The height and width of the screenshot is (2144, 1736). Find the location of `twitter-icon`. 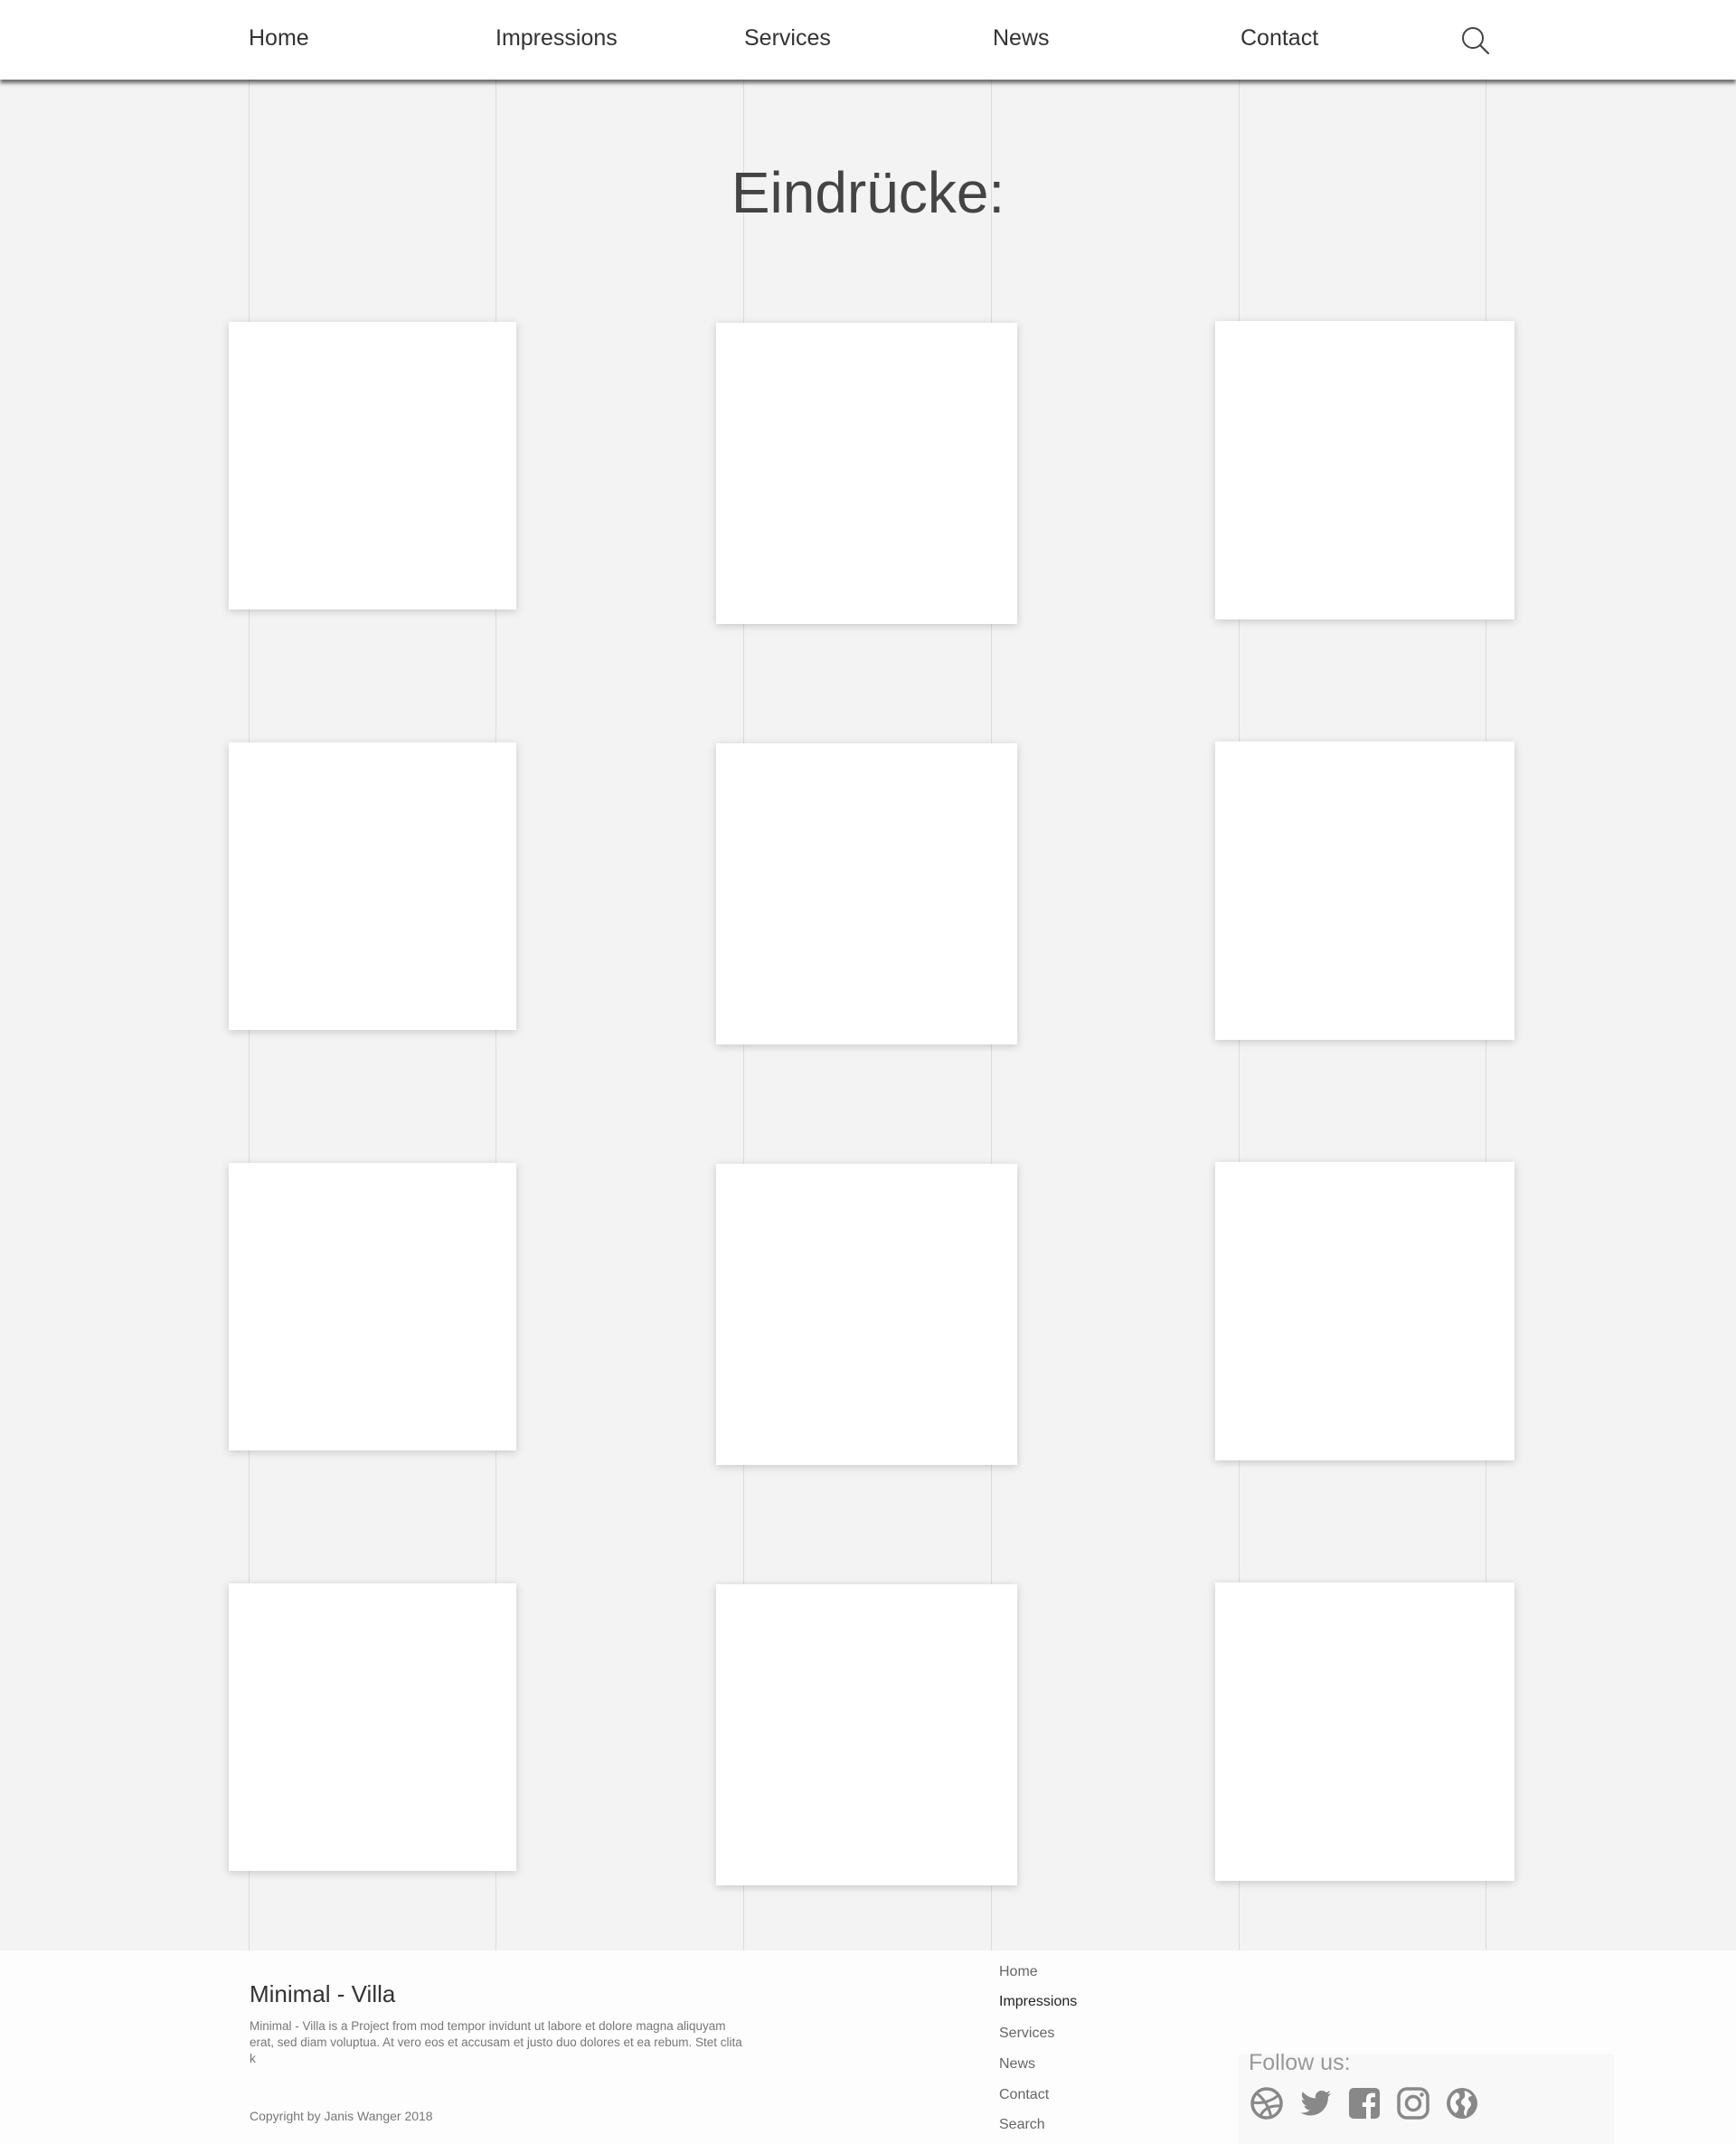

twitter-icon is located at coordinates (1315, 2104).